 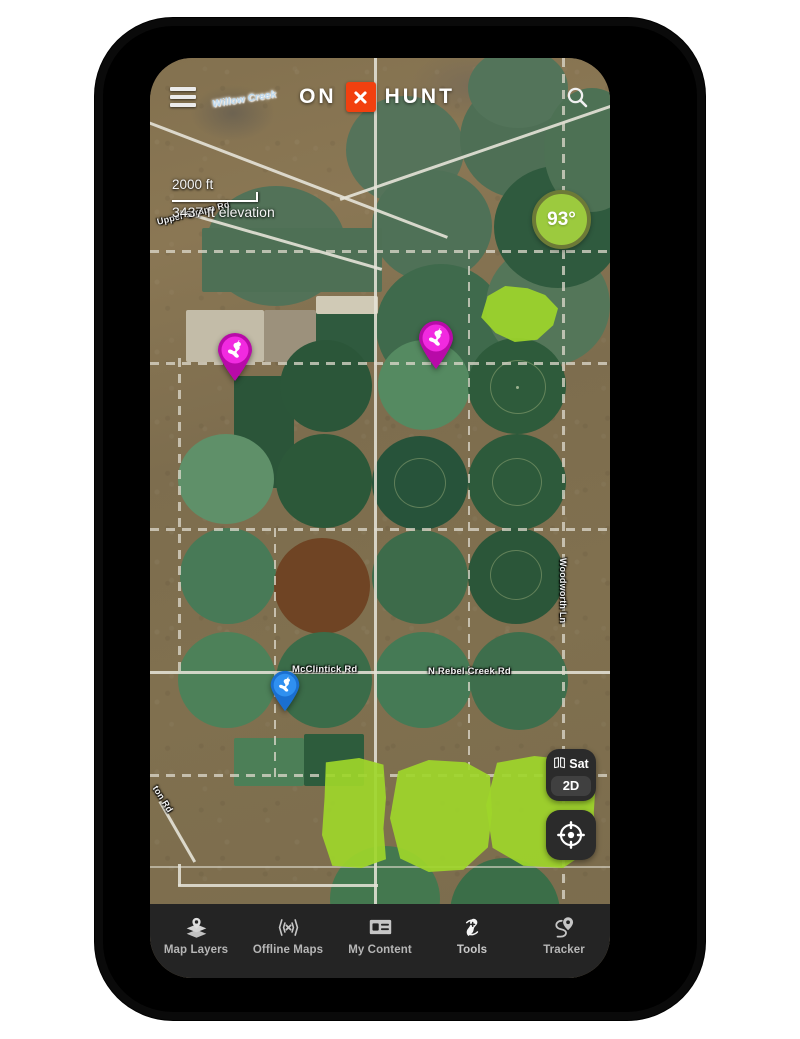 I want to click on tracker-pin-icon, so click(x=564, y=927).